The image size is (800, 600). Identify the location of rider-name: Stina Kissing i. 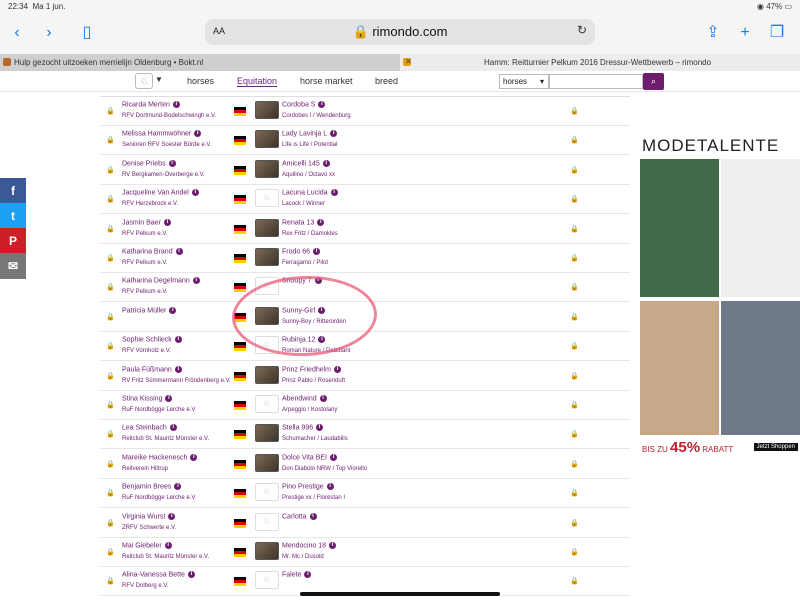
(147, 398).